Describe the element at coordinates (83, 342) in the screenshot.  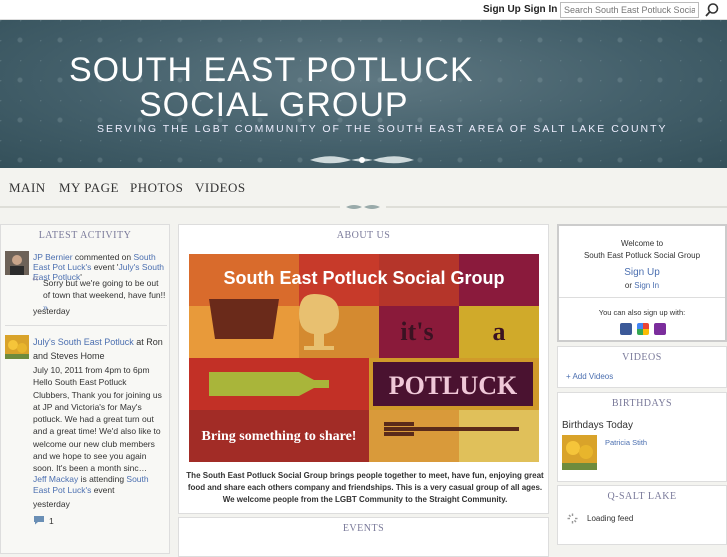
I see `event-title-link: July's South East Potluck` at that location.